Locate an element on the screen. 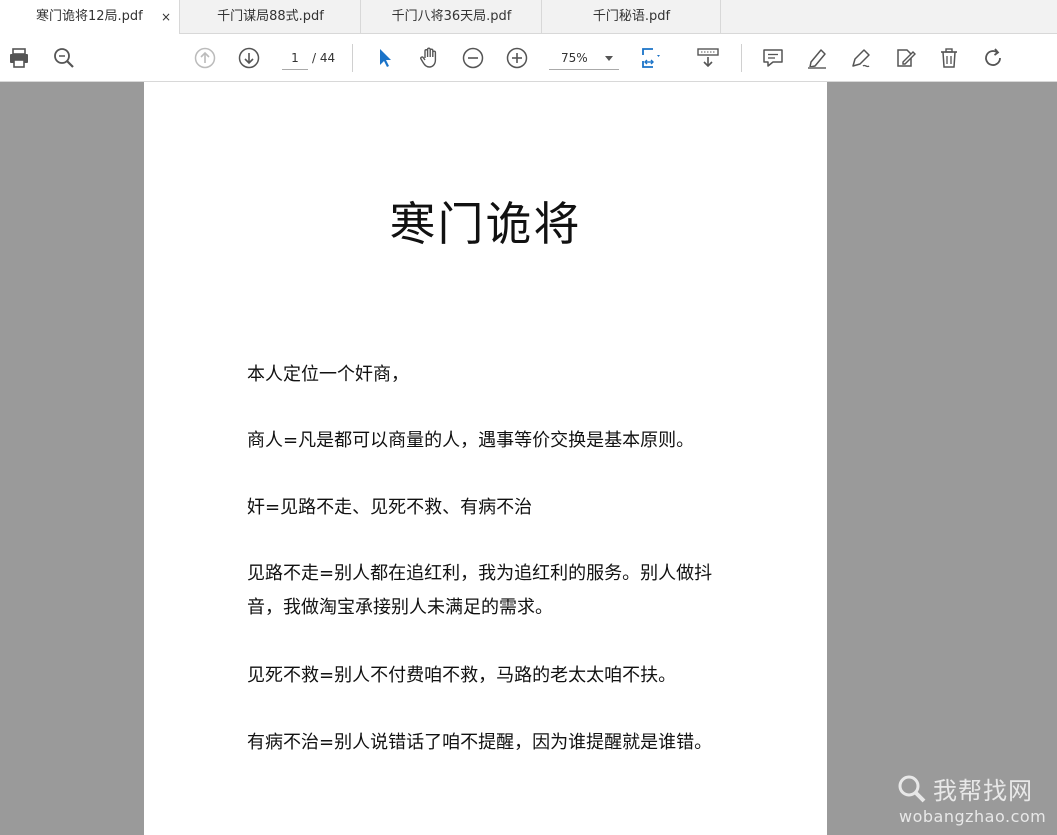 The height and width of the screenshot is (835, 1057). tab-label: 千门八将36天局.pdf is located at coordinates (451, 16).